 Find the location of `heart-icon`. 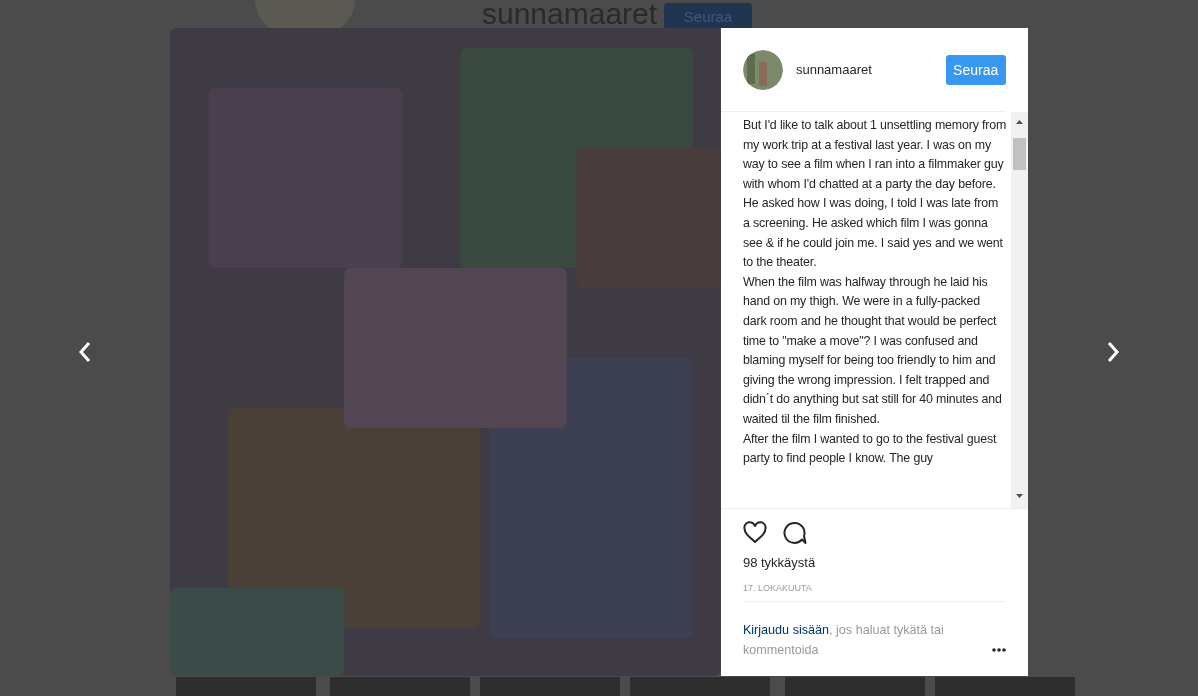

heart-icon is located at coordinates (754, 533).